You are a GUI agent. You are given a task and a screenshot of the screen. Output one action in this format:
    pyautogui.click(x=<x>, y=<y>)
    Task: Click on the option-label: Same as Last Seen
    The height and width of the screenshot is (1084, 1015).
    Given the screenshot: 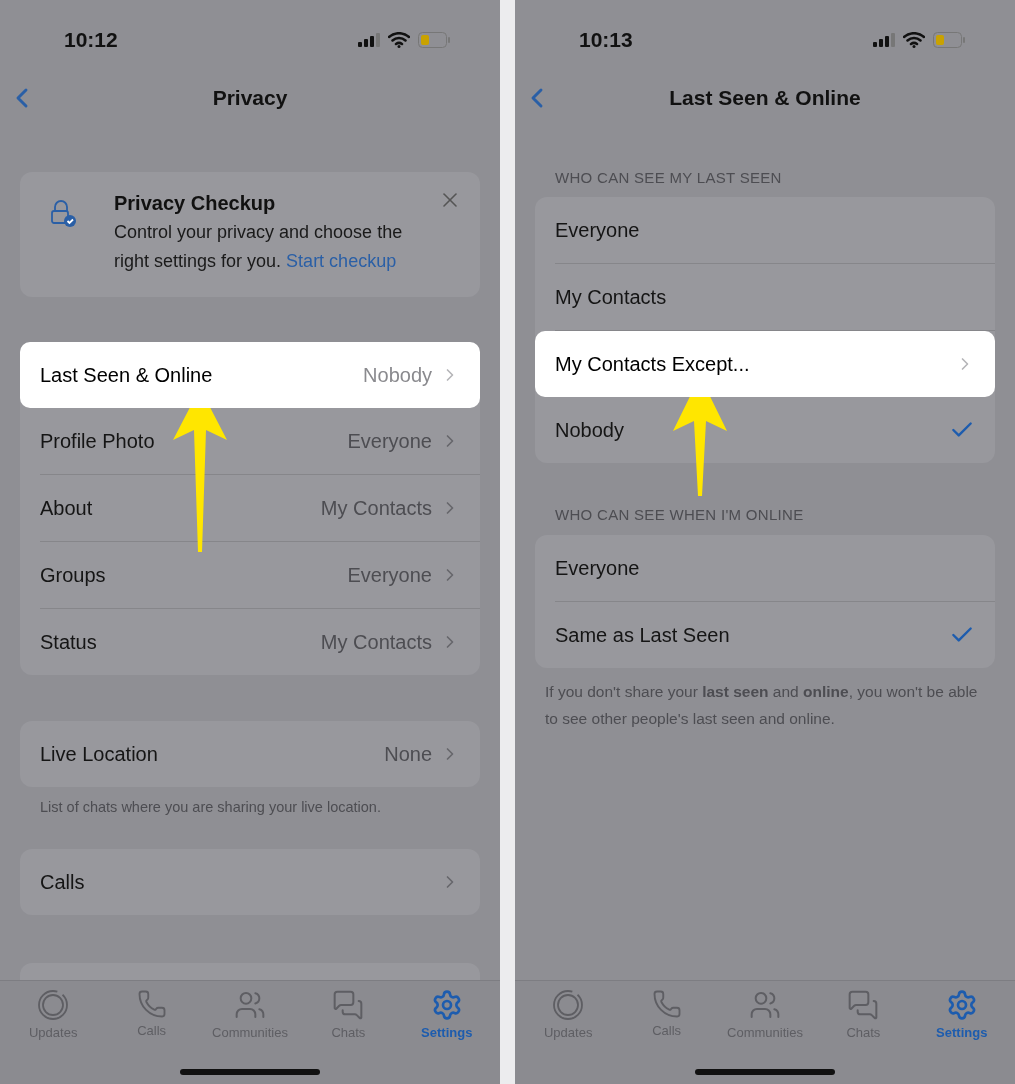 What is the action you would take?
    pyautogui.click(x=642, y=635)
    